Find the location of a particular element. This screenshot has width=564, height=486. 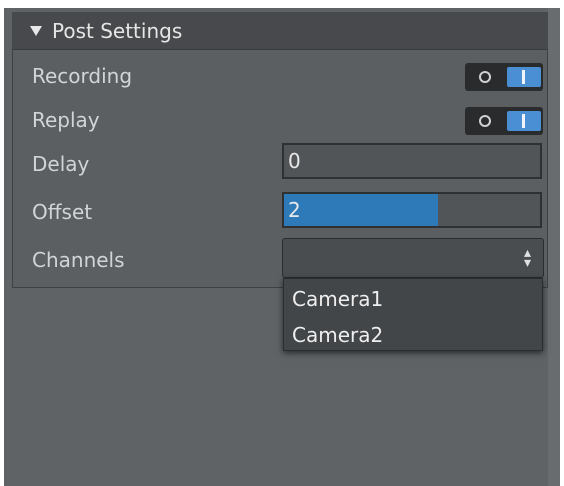

replay-toggle is located at coordinates (504, 121).